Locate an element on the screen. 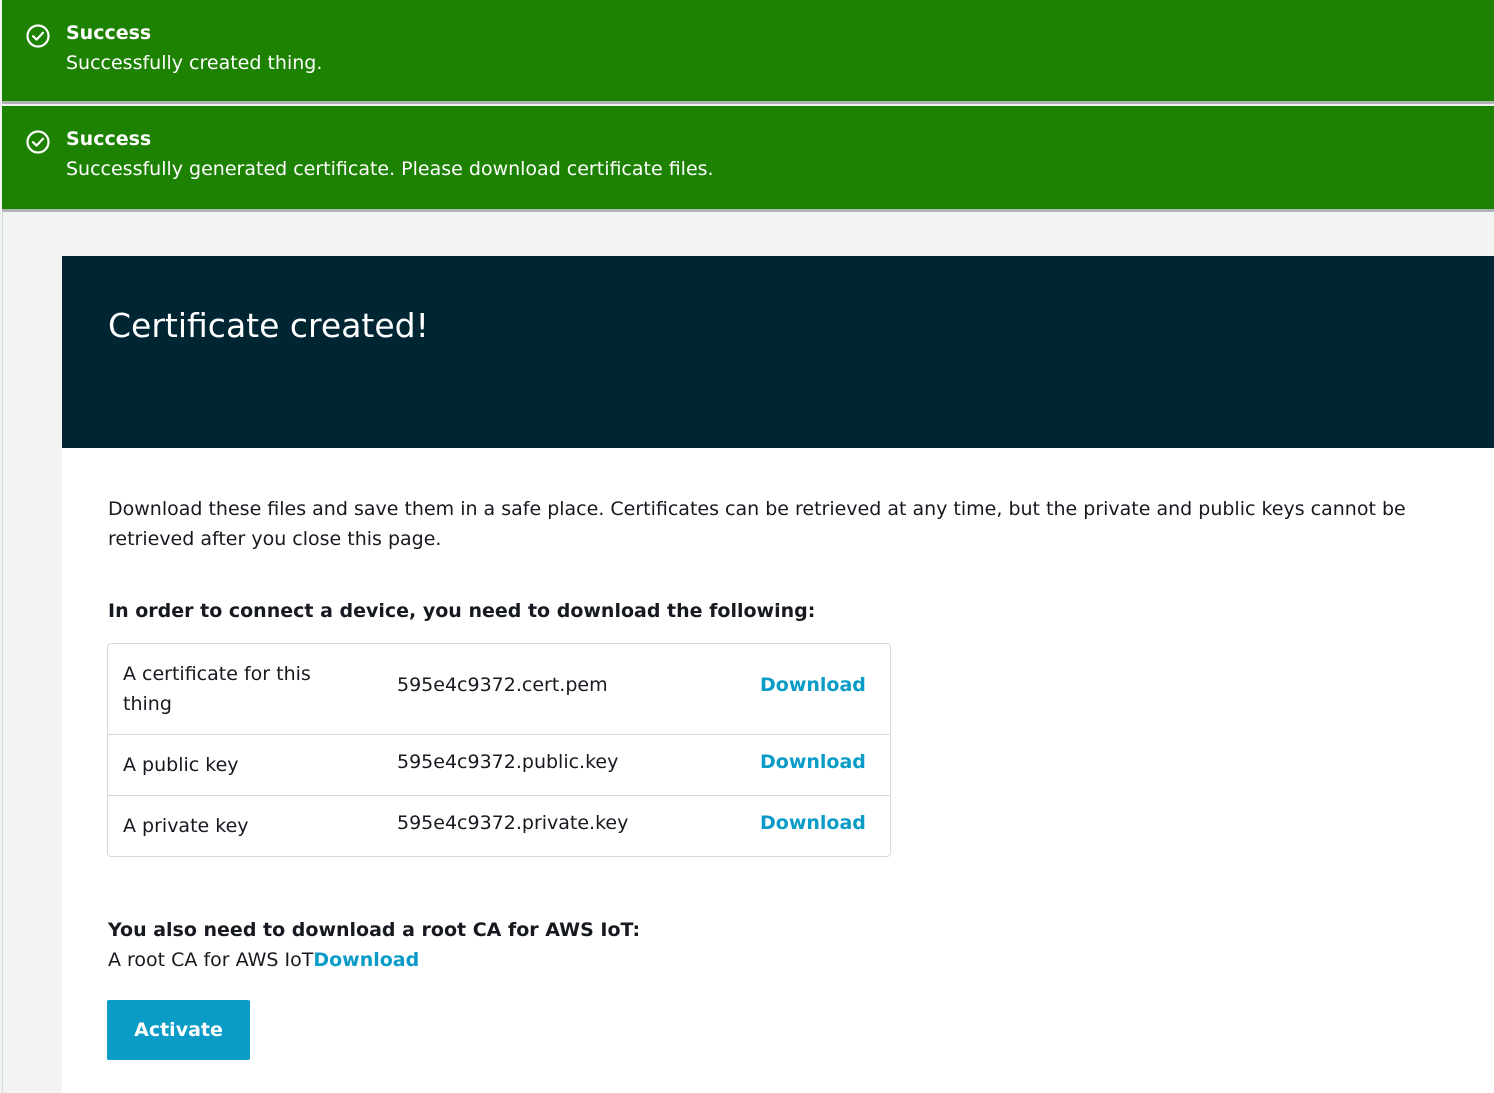 The width and height of the screenshot is (1494, 1093). activate-button: Activate is located at coordinates (178, 1030).